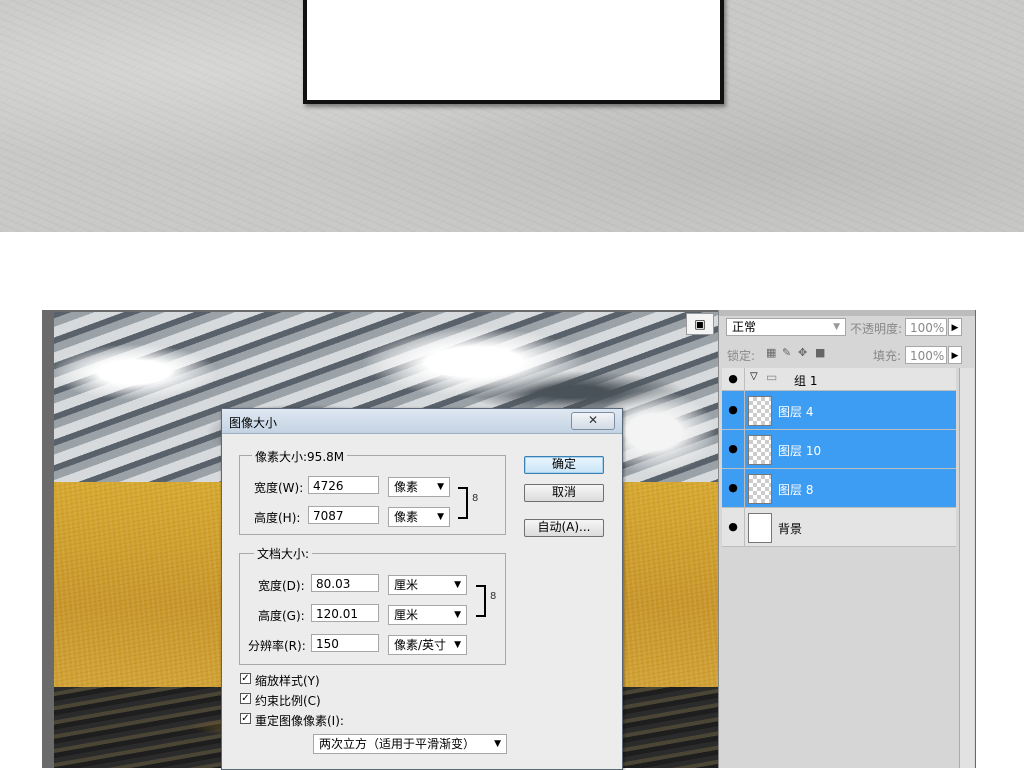  I want to click on layer-name: 图层 10, so click(800, 451).